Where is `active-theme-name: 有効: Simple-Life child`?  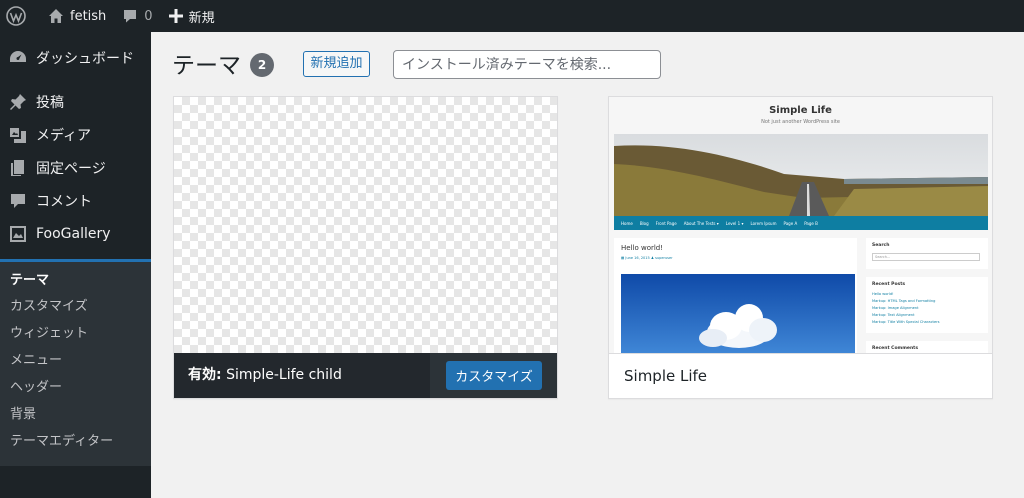
active-theme-name: 有効: Simple-Life child is located at coordinates (265, 375).